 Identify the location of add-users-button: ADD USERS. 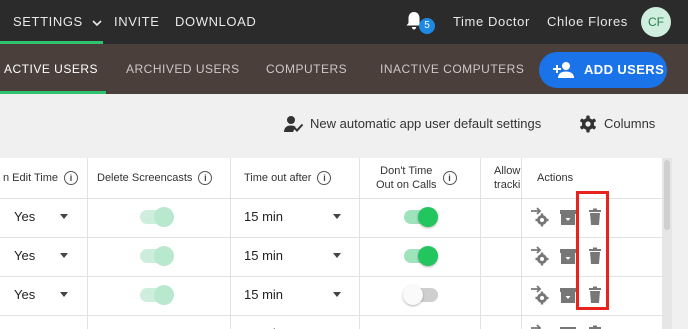
(603, 70).